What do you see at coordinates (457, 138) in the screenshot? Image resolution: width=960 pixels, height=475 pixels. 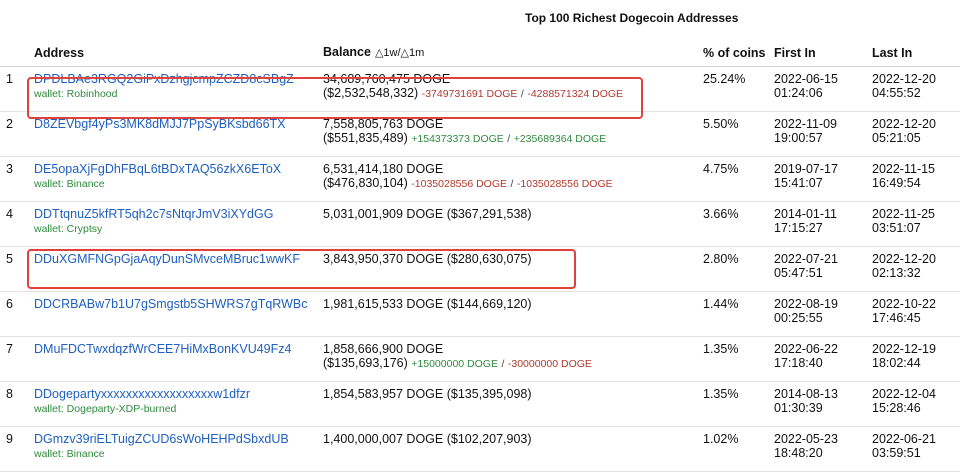 I see `change-1w: +154373373 DOGE` at bounding box center [457, 138].